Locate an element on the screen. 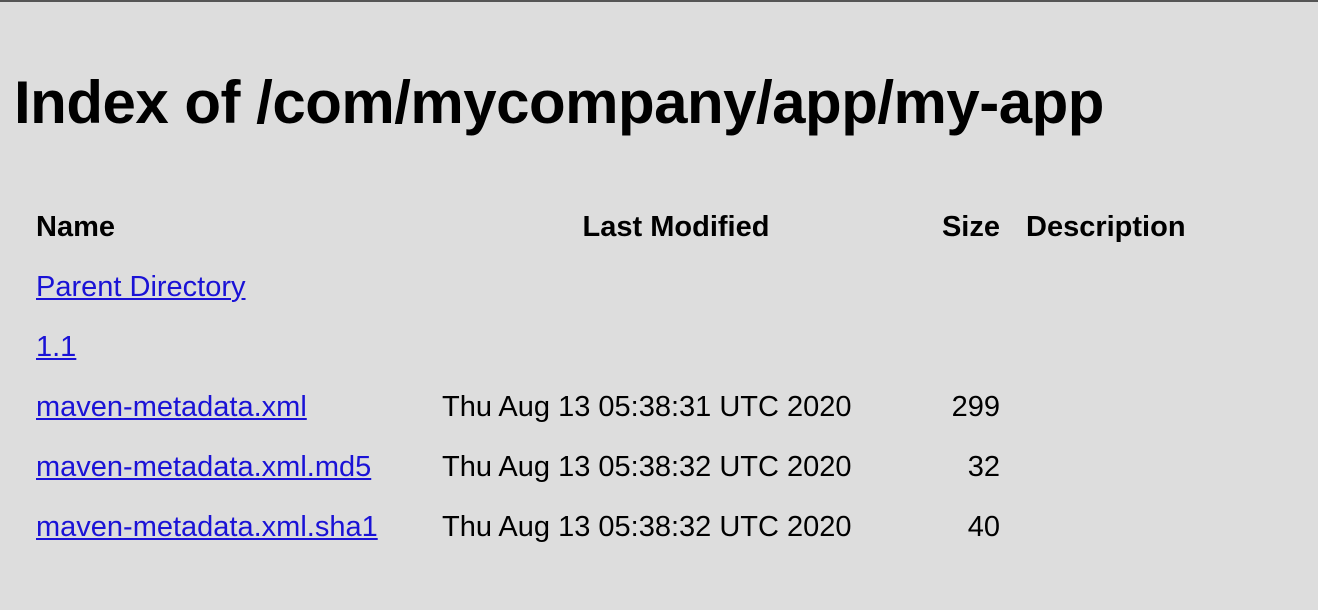  column-header-size: Size is located at coordinates (956, 227).